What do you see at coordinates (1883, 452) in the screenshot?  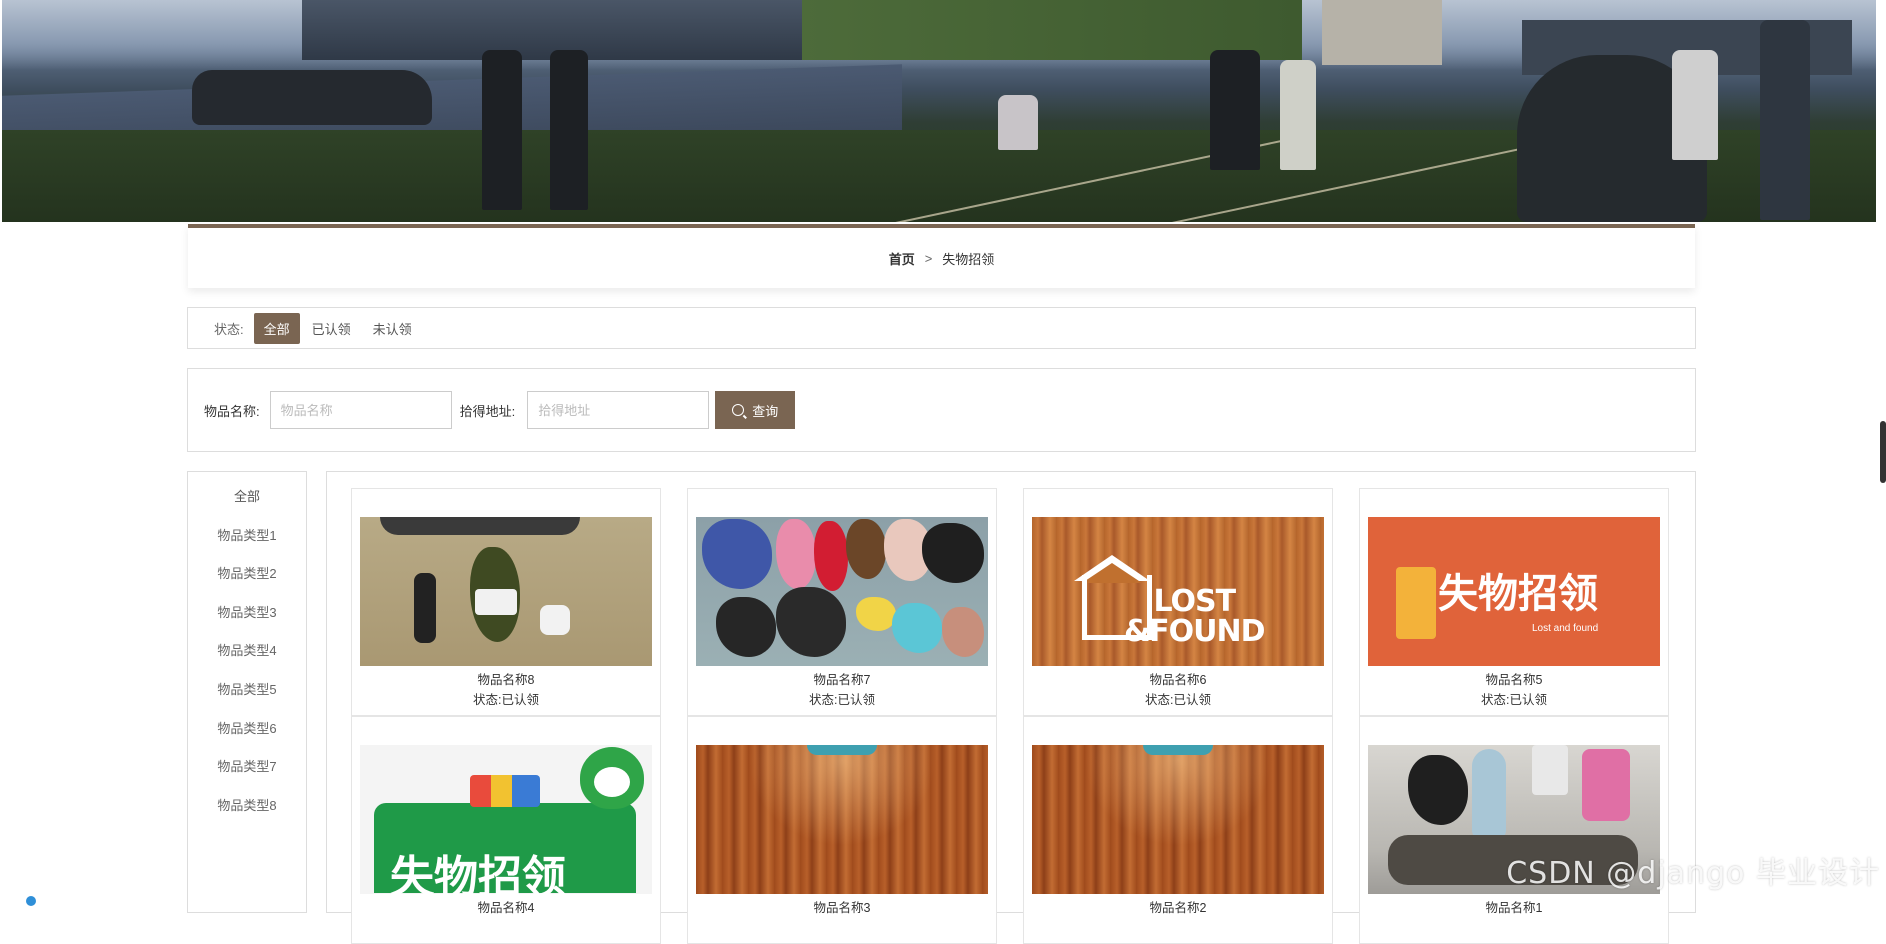 I see `page-scrollbar` at bounding box center [1883, 452].